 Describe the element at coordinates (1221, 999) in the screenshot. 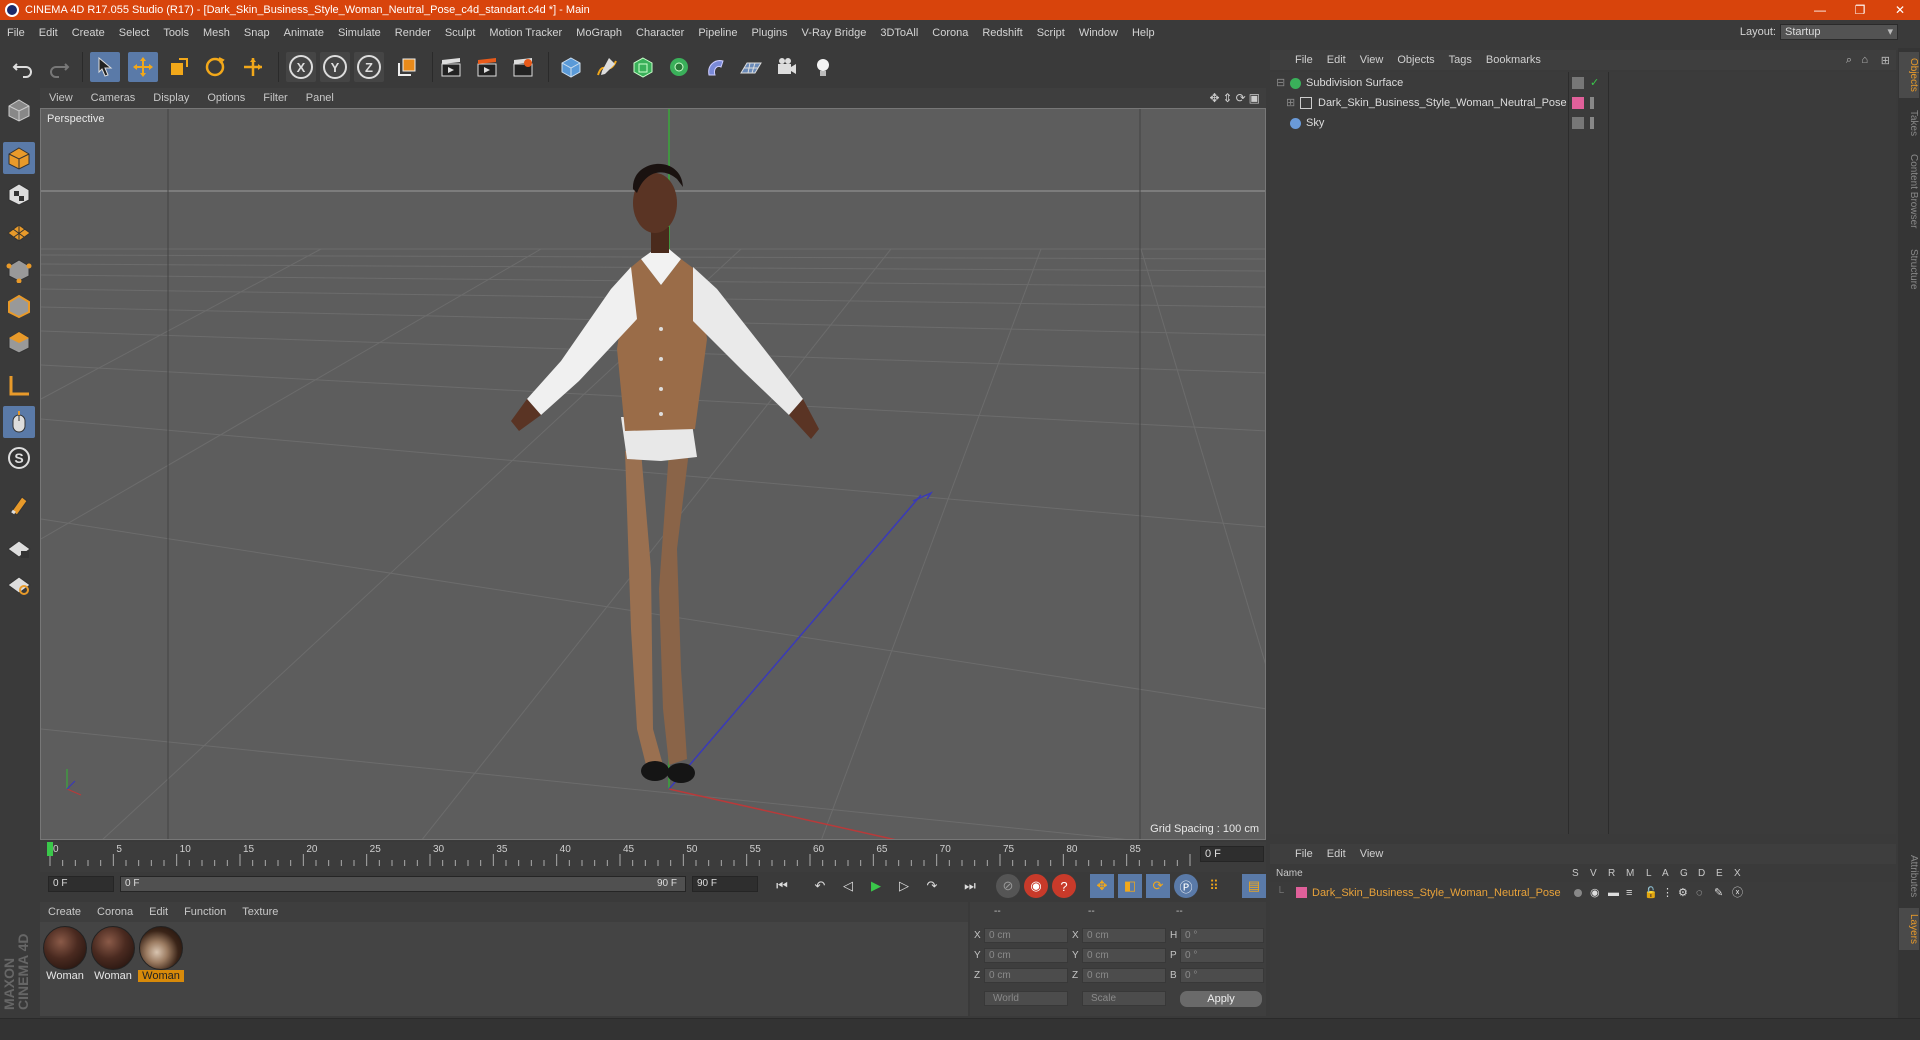

I see `apply-button: Apply` at that location.